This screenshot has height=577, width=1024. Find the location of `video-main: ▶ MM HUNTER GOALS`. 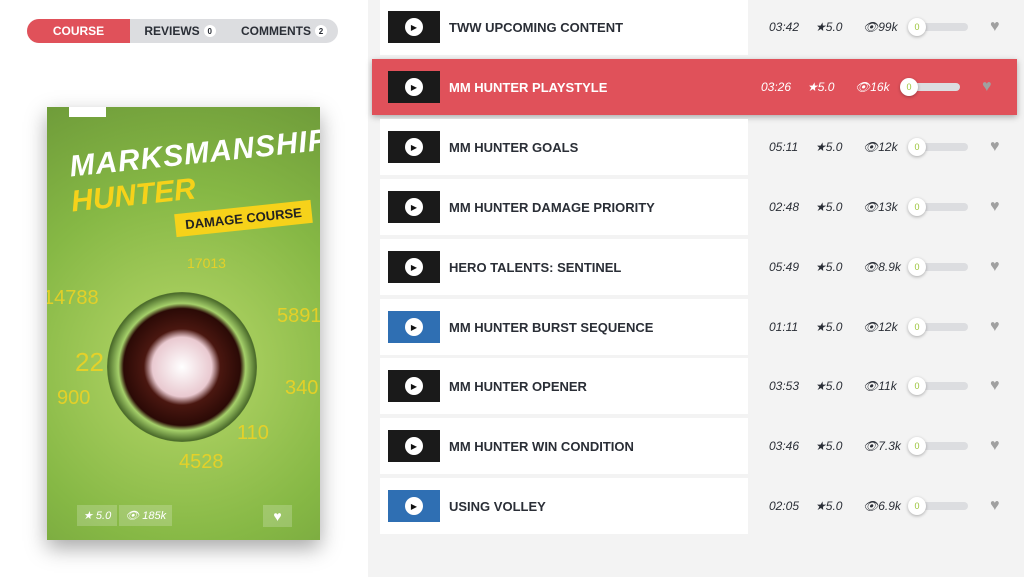

video-main: ▶ MM HUNTER GOALS is located at coordinates (564, 147).